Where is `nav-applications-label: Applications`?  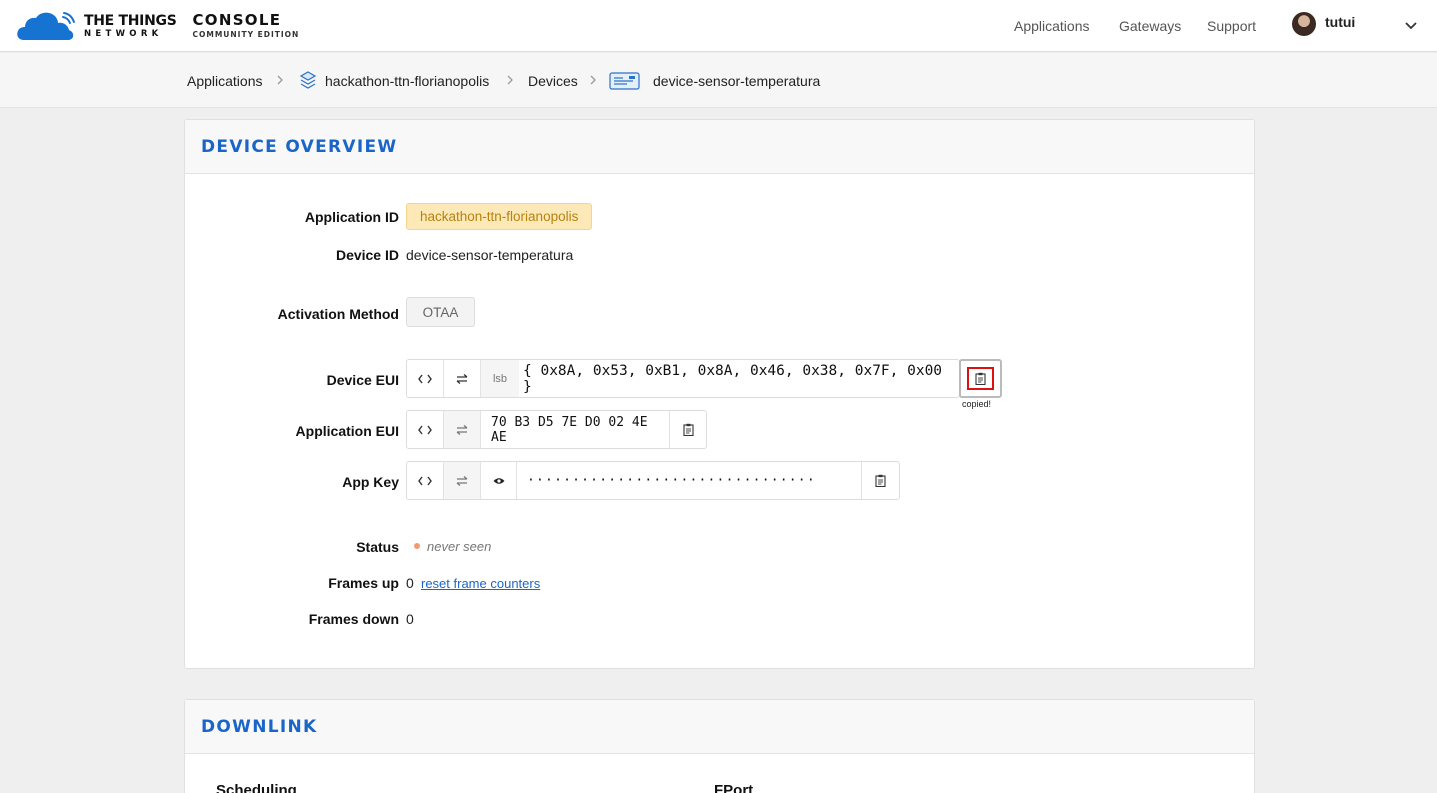 nav-applications-label: Applications is located at coordinates (1052, 26).